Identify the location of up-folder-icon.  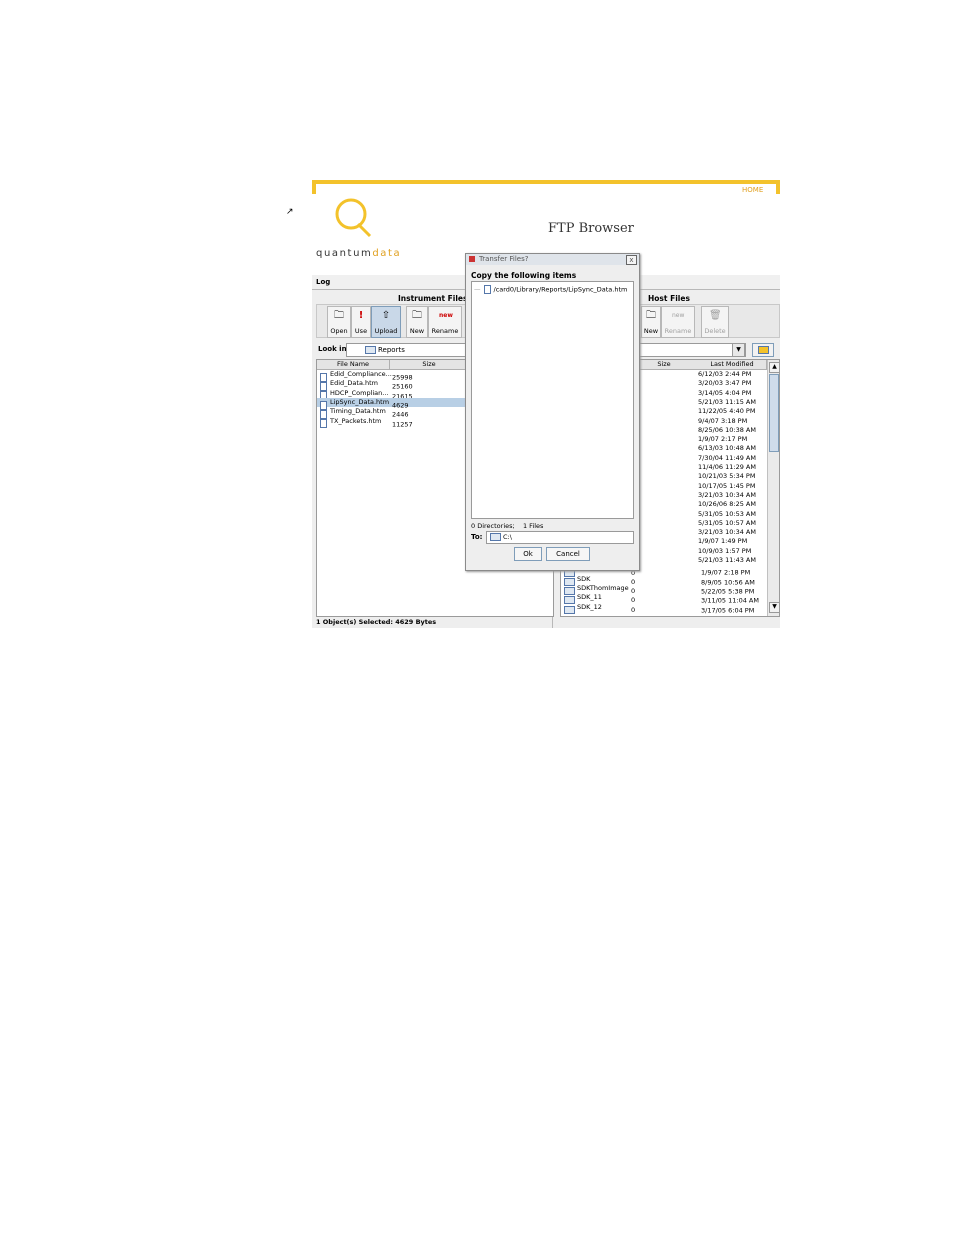
(763, 350).